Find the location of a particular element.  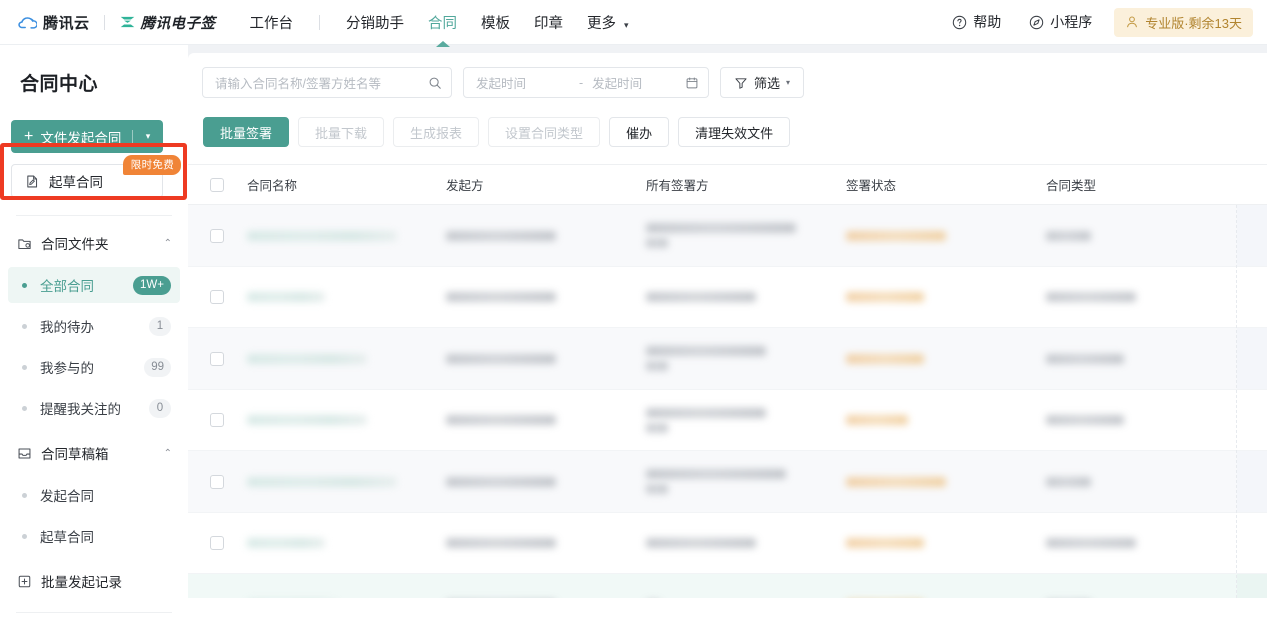

sidebar-group-draft-box: 合同草稿箱 ⌃ is located at coordinates (94, 453).